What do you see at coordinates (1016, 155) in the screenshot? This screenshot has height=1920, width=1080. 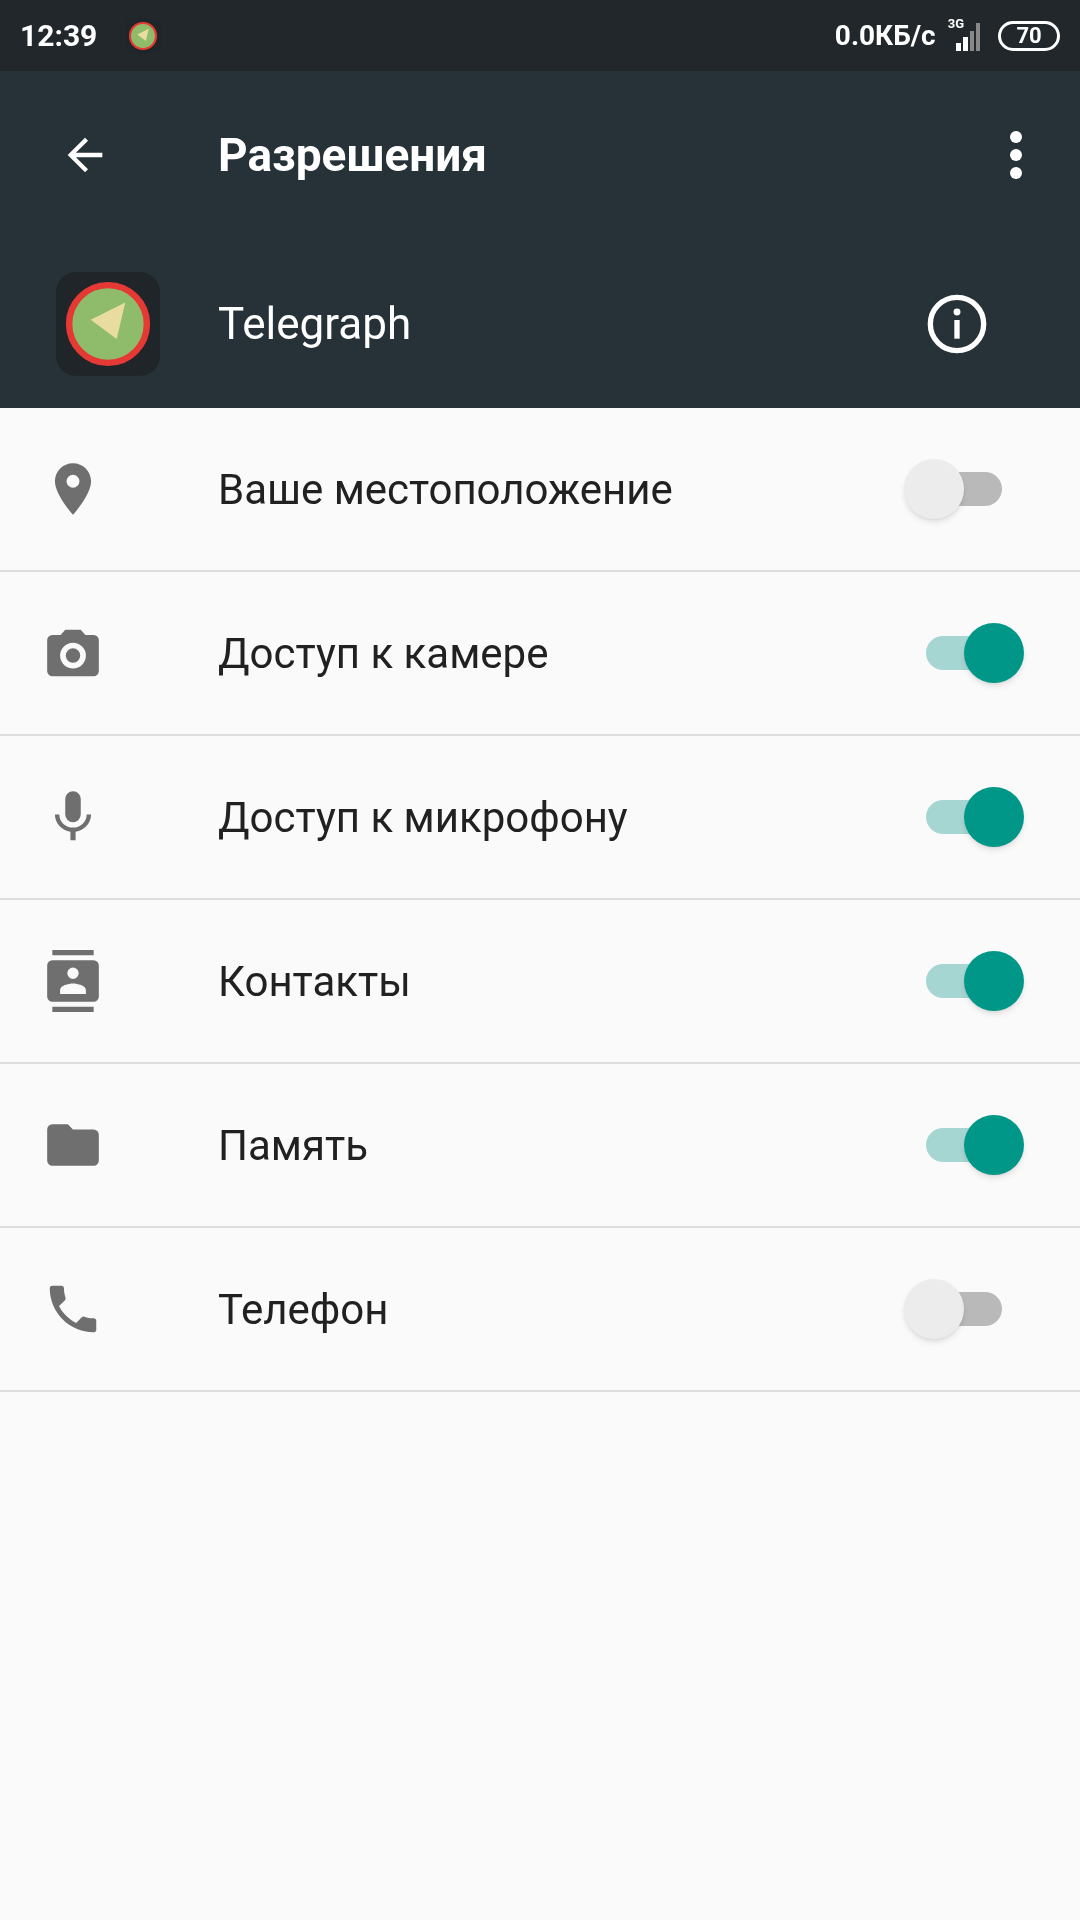 I see `more-icon` at bounding box center [1016, 155].